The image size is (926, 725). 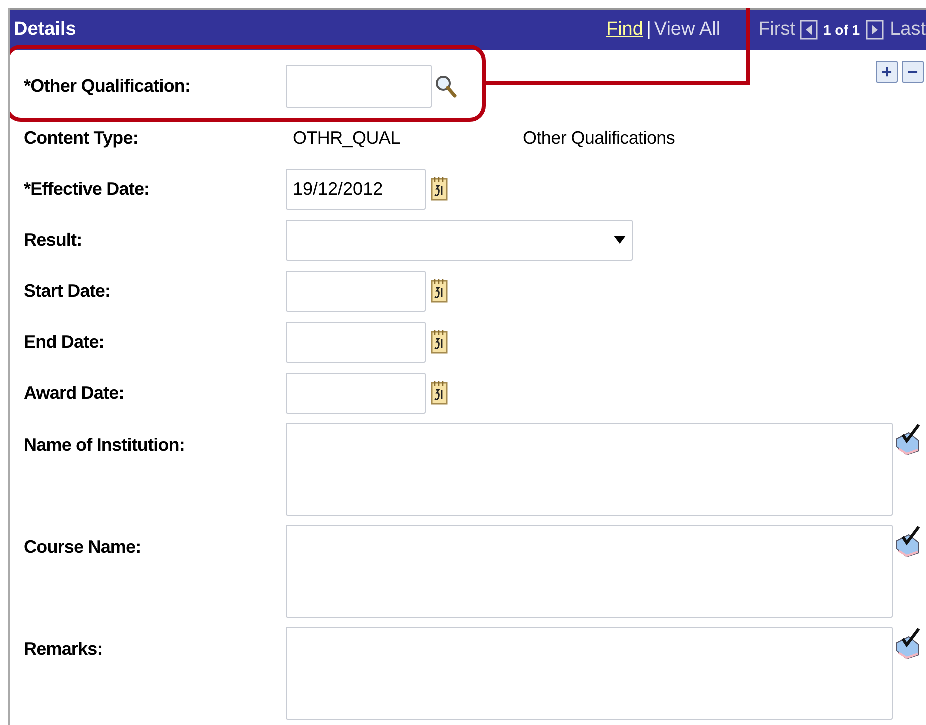 I want to click on field-label: *Other Qualification:, so click(x=107, y=86).